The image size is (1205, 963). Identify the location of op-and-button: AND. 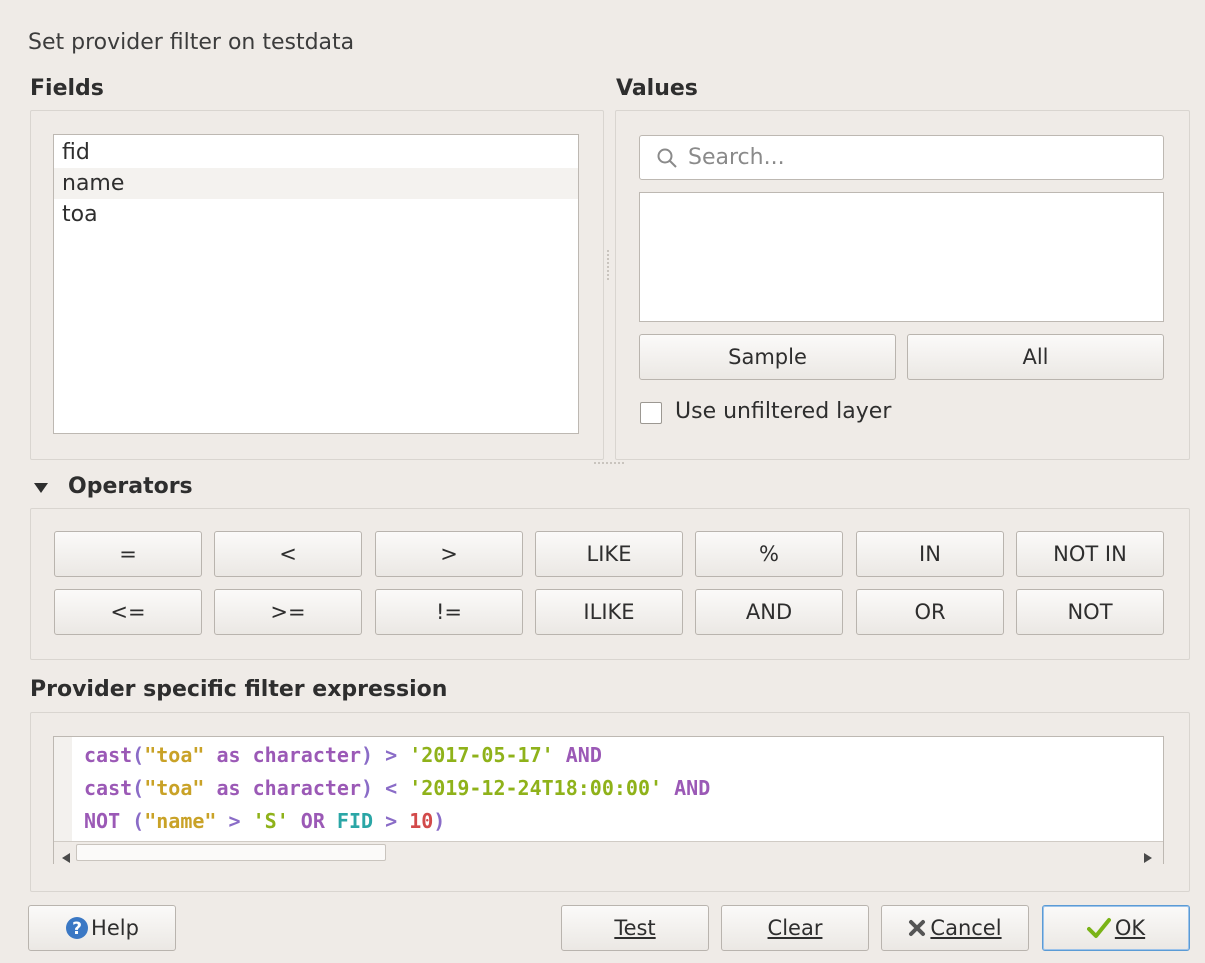
(769, 612).